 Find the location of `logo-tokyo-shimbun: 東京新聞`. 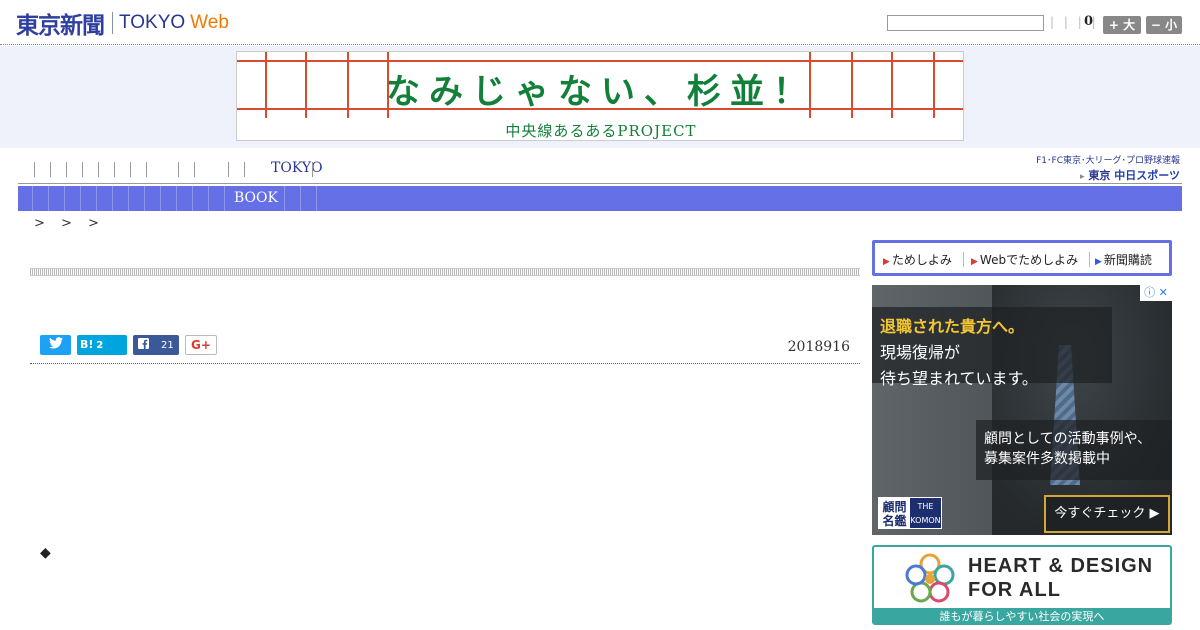

logo-tokyo-shimbun: 東京新聞 is located at coordinates (60, 25).